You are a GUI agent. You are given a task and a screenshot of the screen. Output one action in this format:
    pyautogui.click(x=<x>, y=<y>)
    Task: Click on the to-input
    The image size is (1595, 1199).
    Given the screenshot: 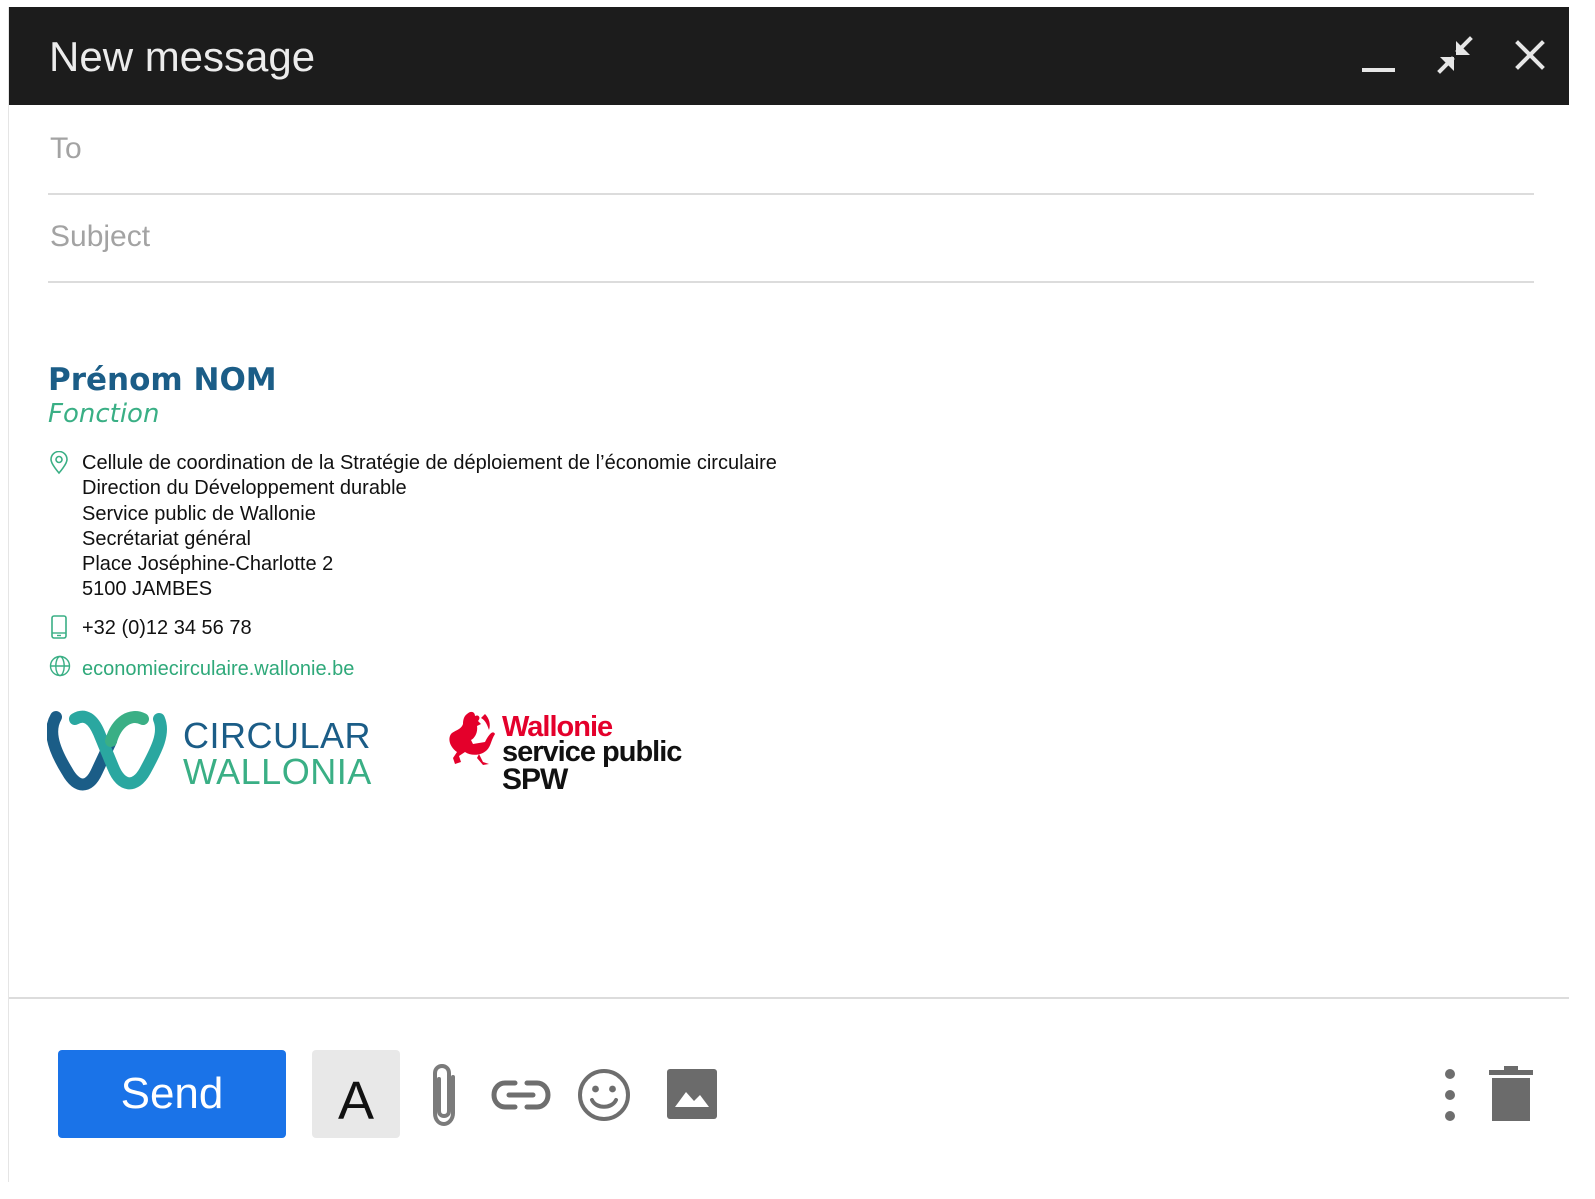 What is the action you would take?
    pyautogui.click(x=793, y=149)
    